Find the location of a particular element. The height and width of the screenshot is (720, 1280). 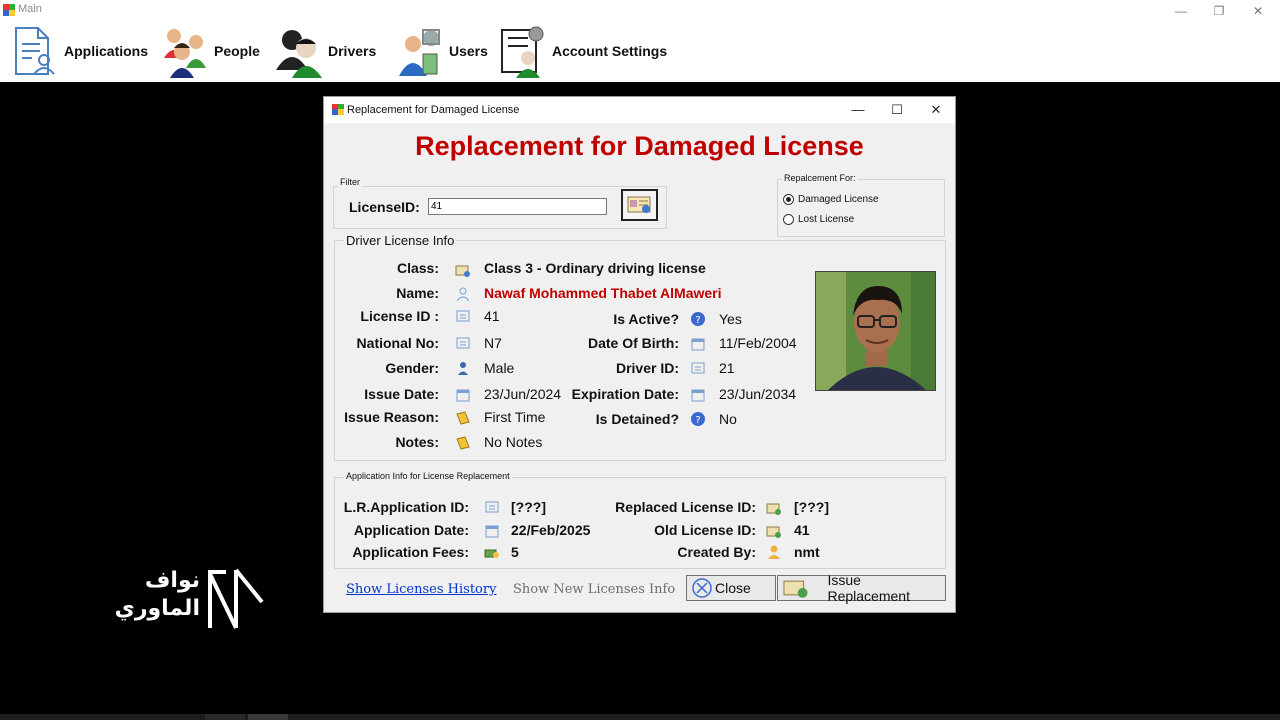

menu-people-label: People is located at coordinates (237, 51).